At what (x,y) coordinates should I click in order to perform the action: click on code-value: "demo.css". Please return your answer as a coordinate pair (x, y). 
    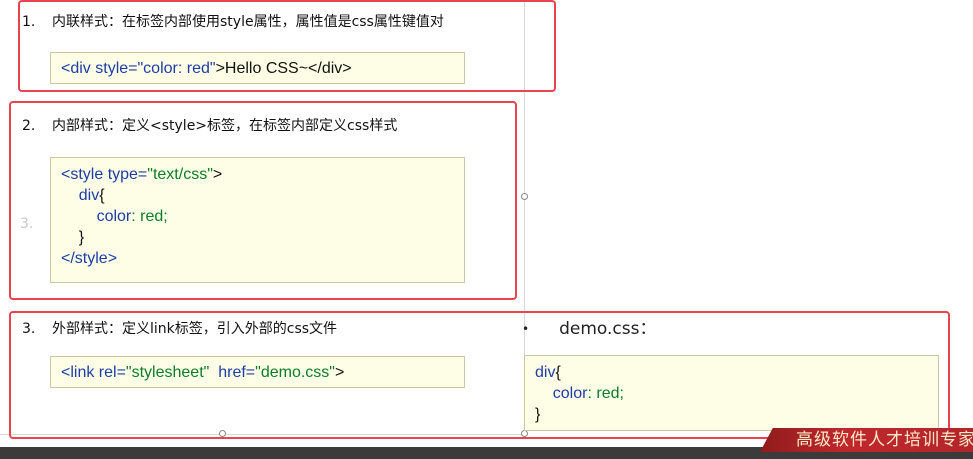
    Looking at the image, I should click on (295, 372).